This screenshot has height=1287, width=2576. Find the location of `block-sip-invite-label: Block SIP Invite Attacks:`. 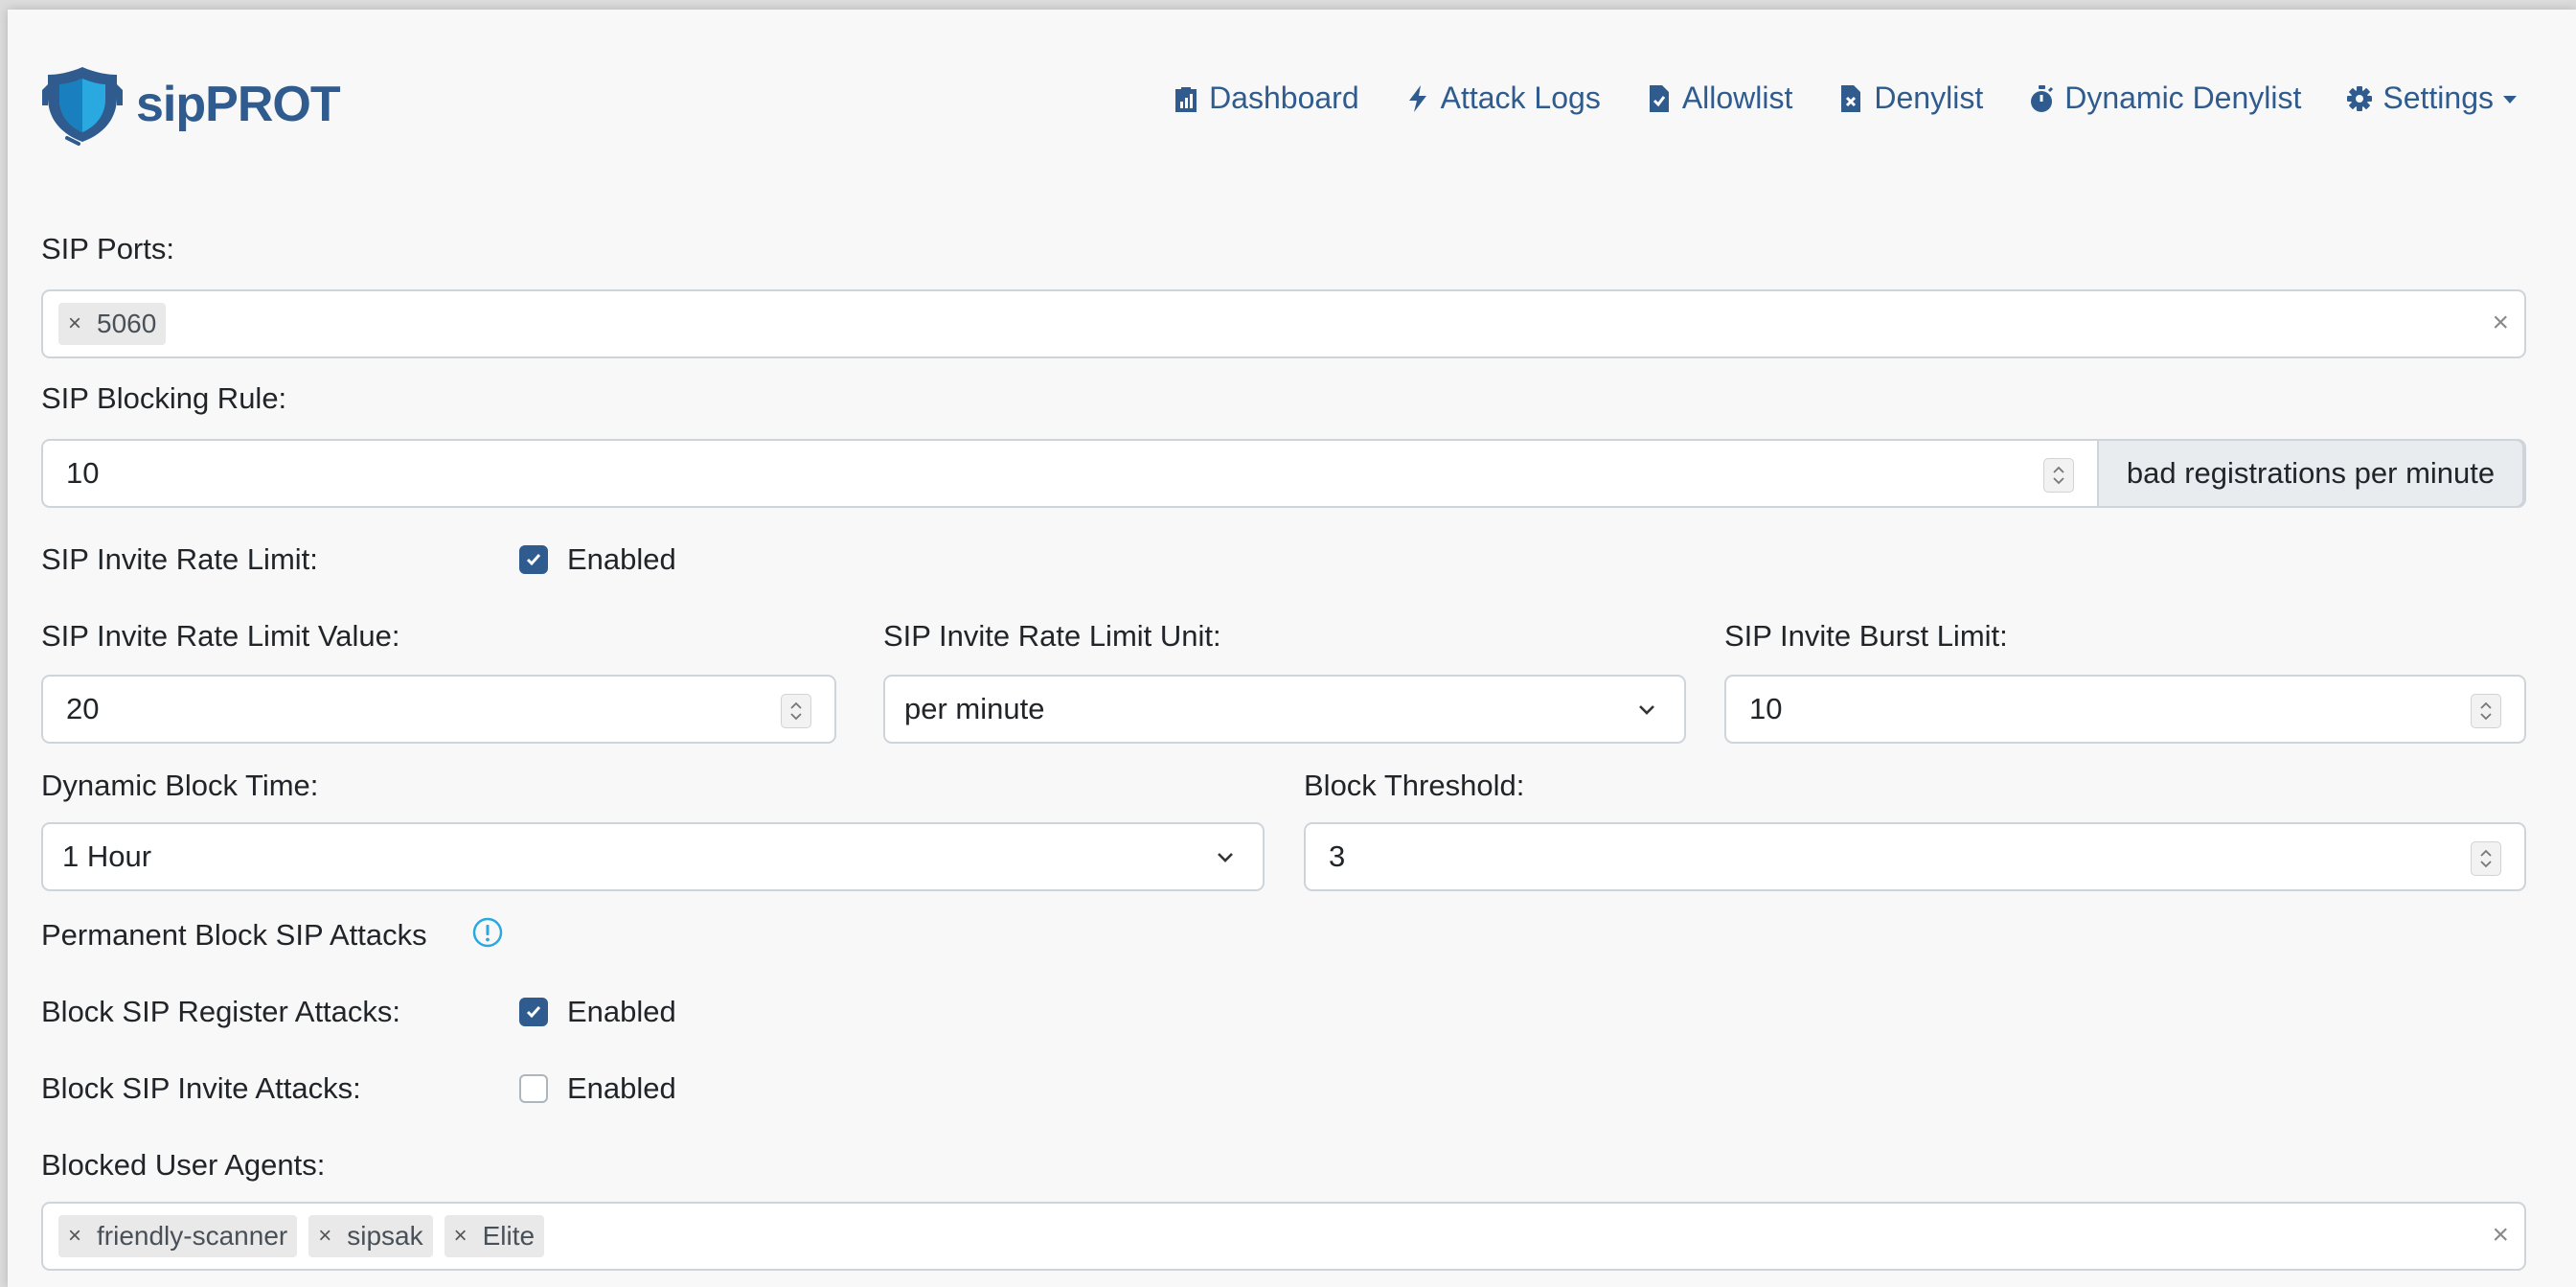

block-sip-invite-label: Block SIP Invite Attacks: is located at coordinates (201, 1088).